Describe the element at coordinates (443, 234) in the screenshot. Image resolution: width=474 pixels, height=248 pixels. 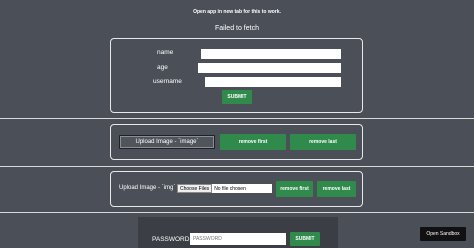
I see `open-sandbox-button: Open Sandbox` at that location.